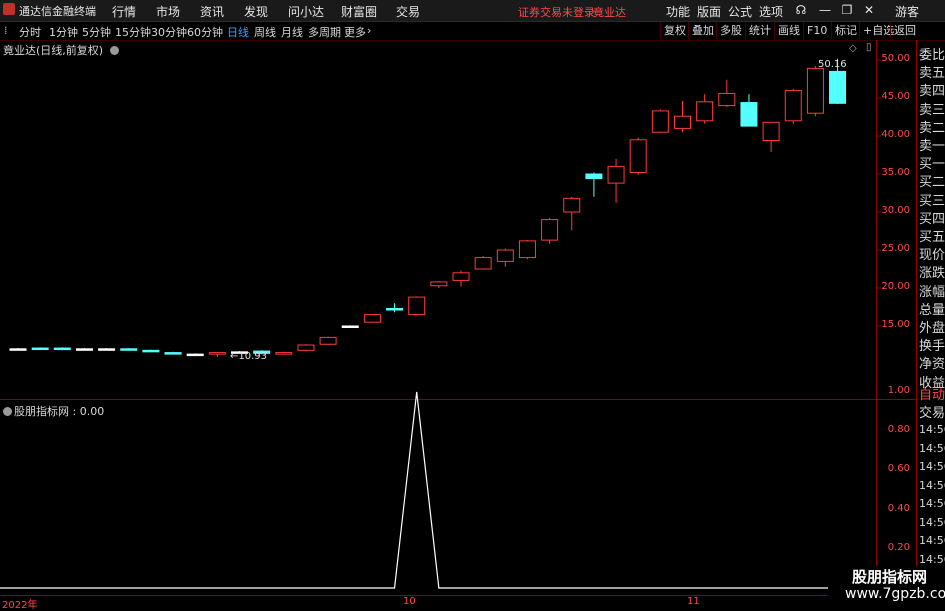  What do you see at coordinates (895, 134) in the screenshot?
I see `price-tick-label: 40.00` at bounding box center [895, 134].